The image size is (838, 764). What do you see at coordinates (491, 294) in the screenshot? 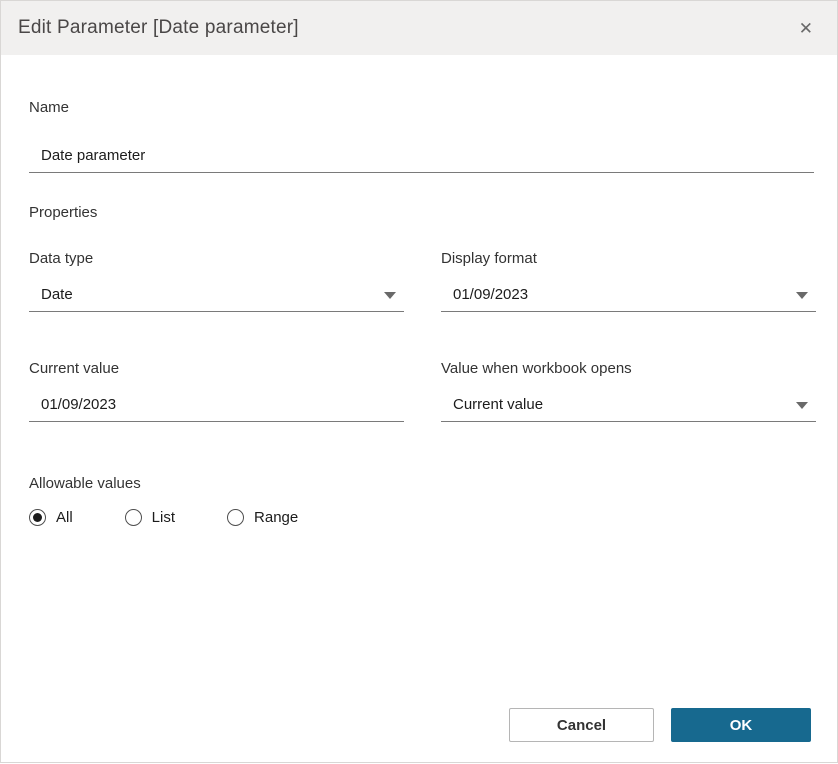
I see `display-format-value: 01/09/2023` at bounding box center [491, 294].